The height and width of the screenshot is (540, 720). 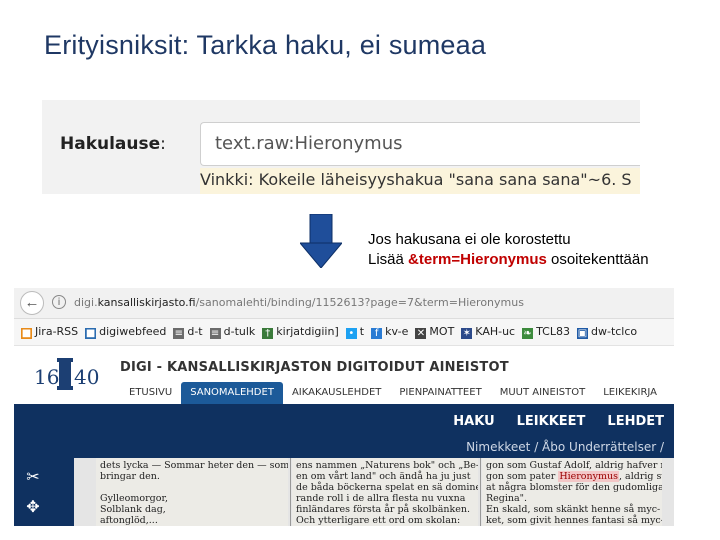 What do you see at coordinates (110, 144) in the screenshot?
I see `search-label-text: Hakulause` at bounding box center [110, 144].